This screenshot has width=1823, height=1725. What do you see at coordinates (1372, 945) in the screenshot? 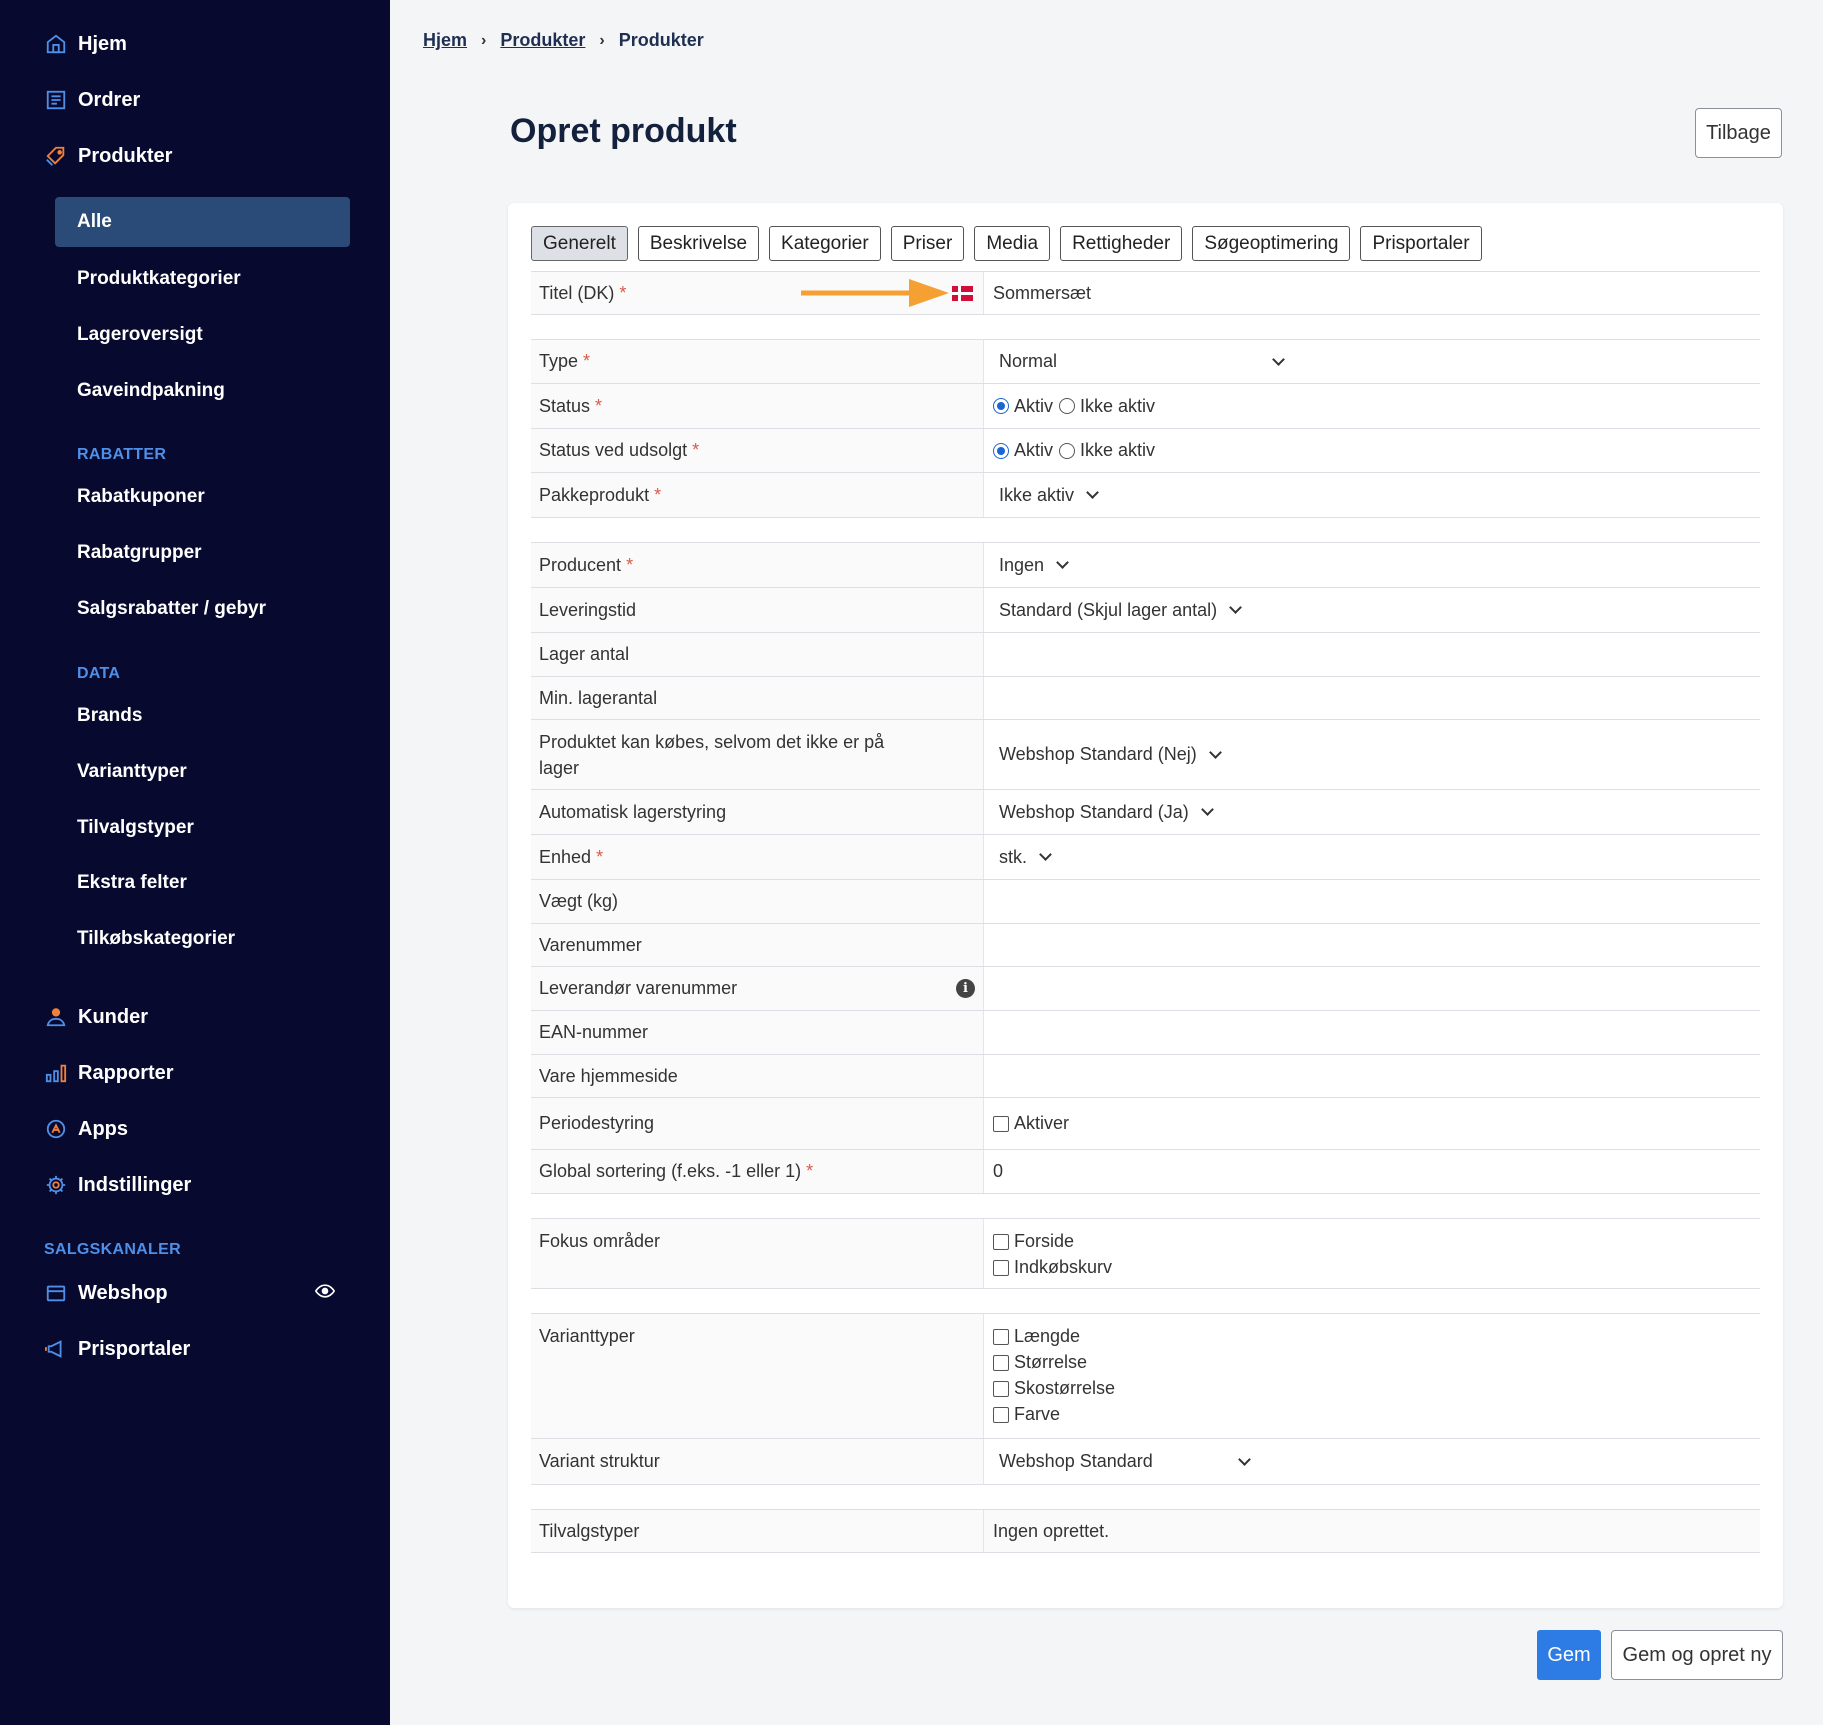
I see `sku-input` at bounding box center [1372, 945].